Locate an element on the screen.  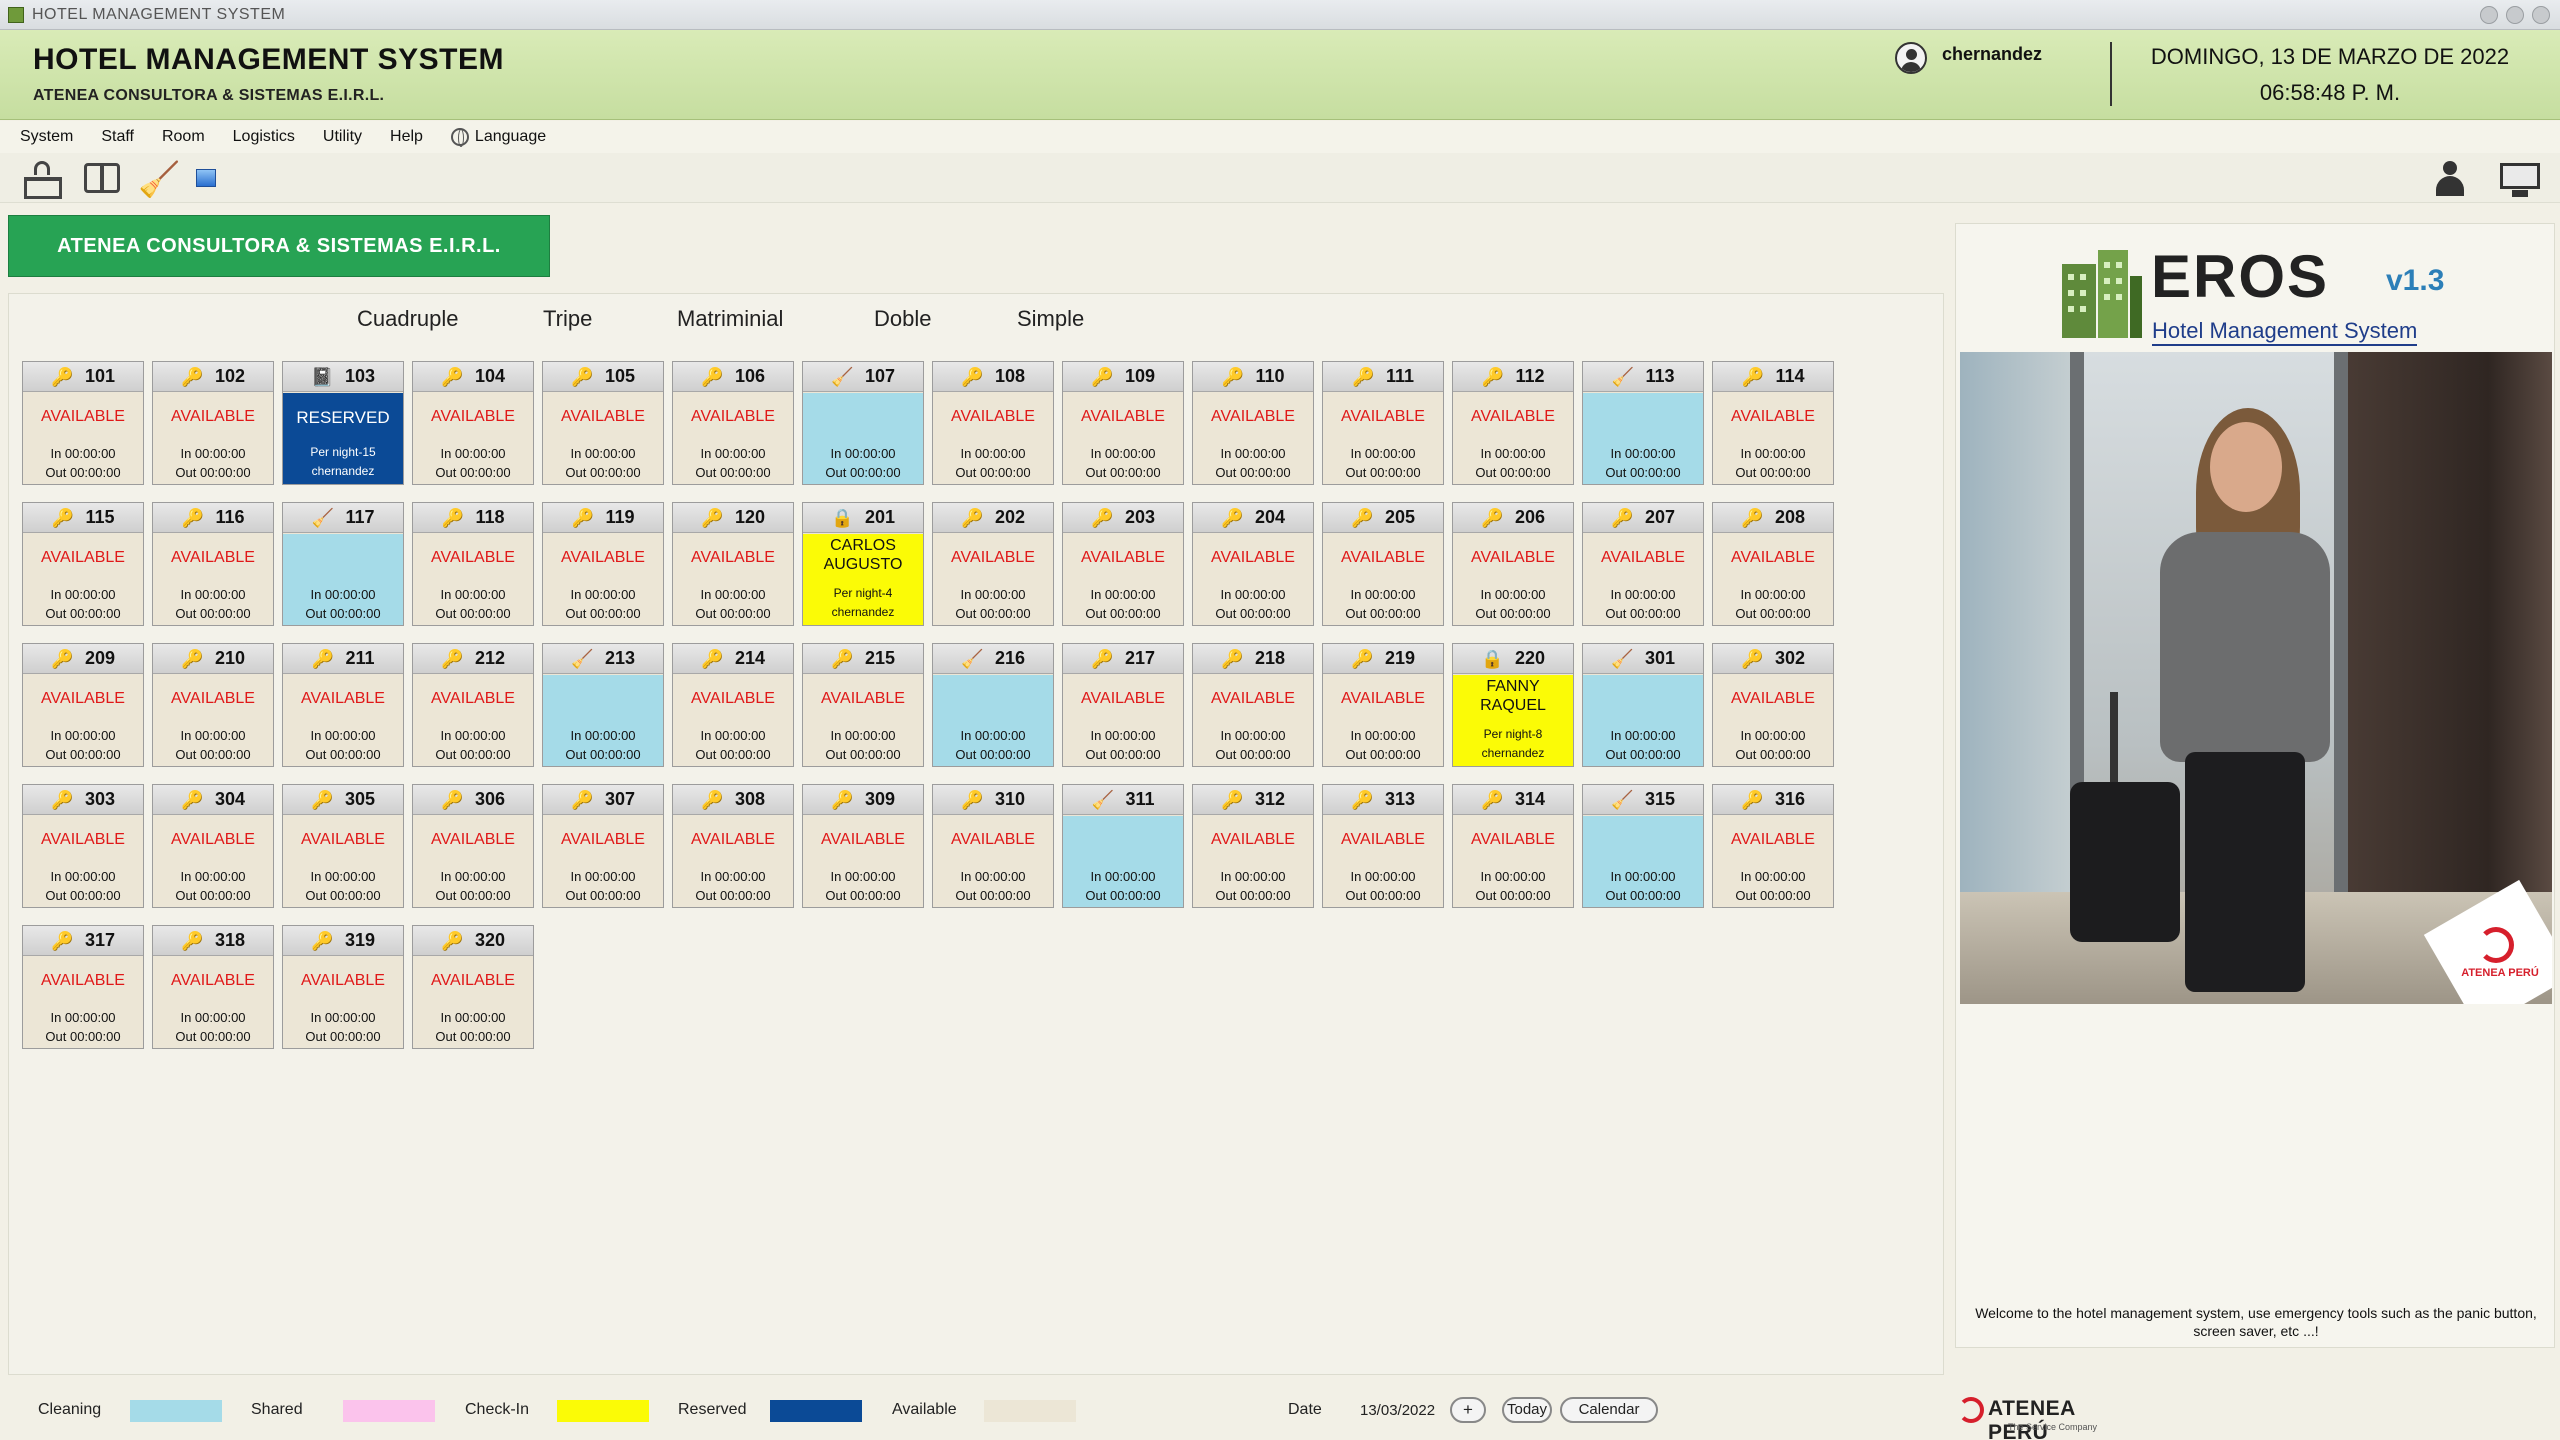
room-tile: 🔑 219 AVAILABLE In 00:00:00 Out 00:00:00 is located at coordinates (1383, 705).